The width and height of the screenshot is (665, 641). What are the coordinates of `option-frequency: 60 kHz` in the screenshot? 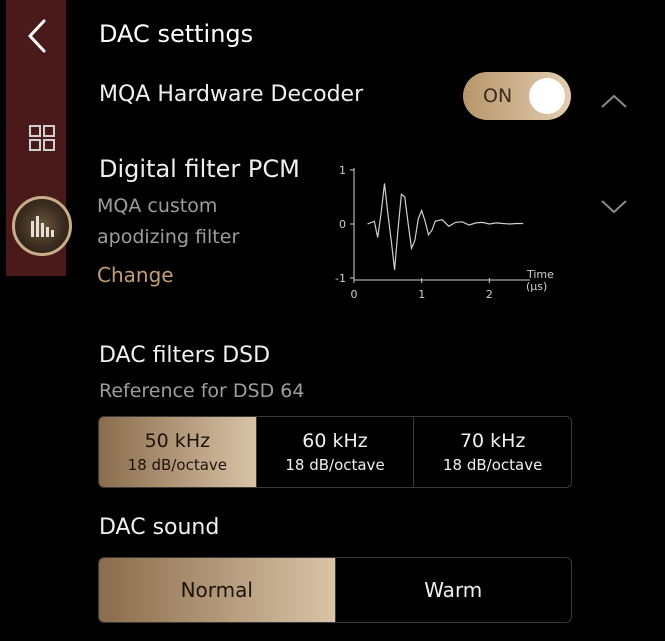 It's located at (335, 441).